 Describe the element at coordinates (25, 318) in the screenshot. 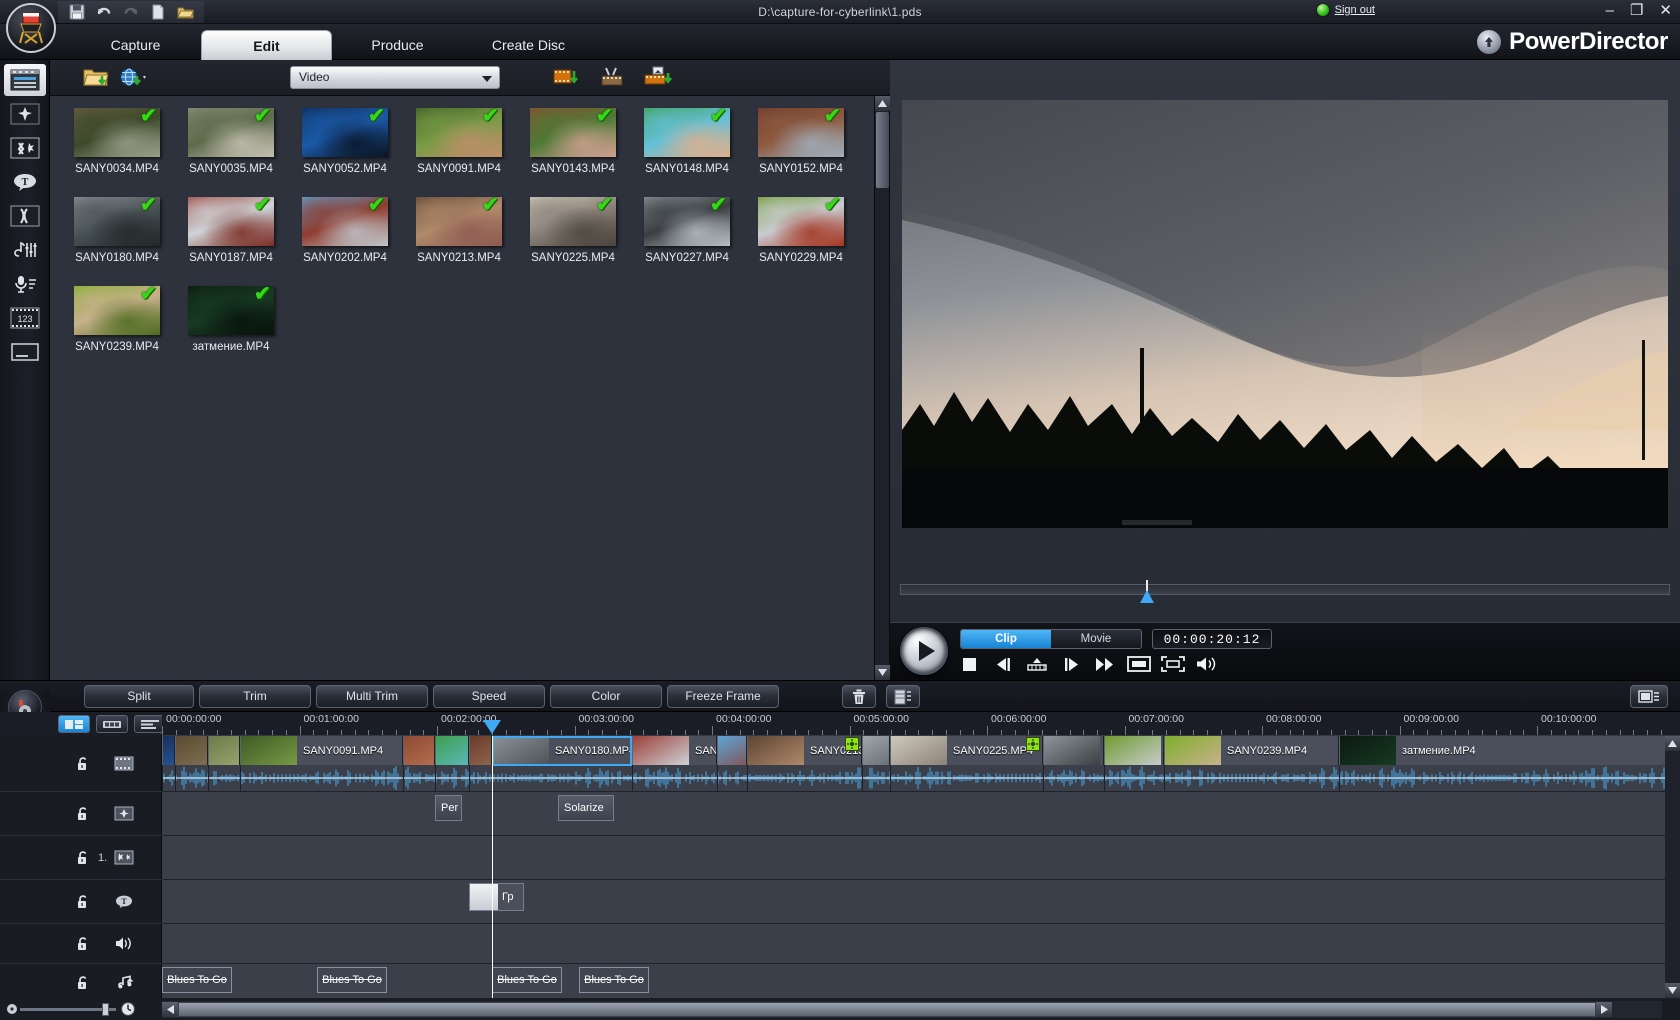

I see `sidebar-item-chapter-room: 123` at that location.